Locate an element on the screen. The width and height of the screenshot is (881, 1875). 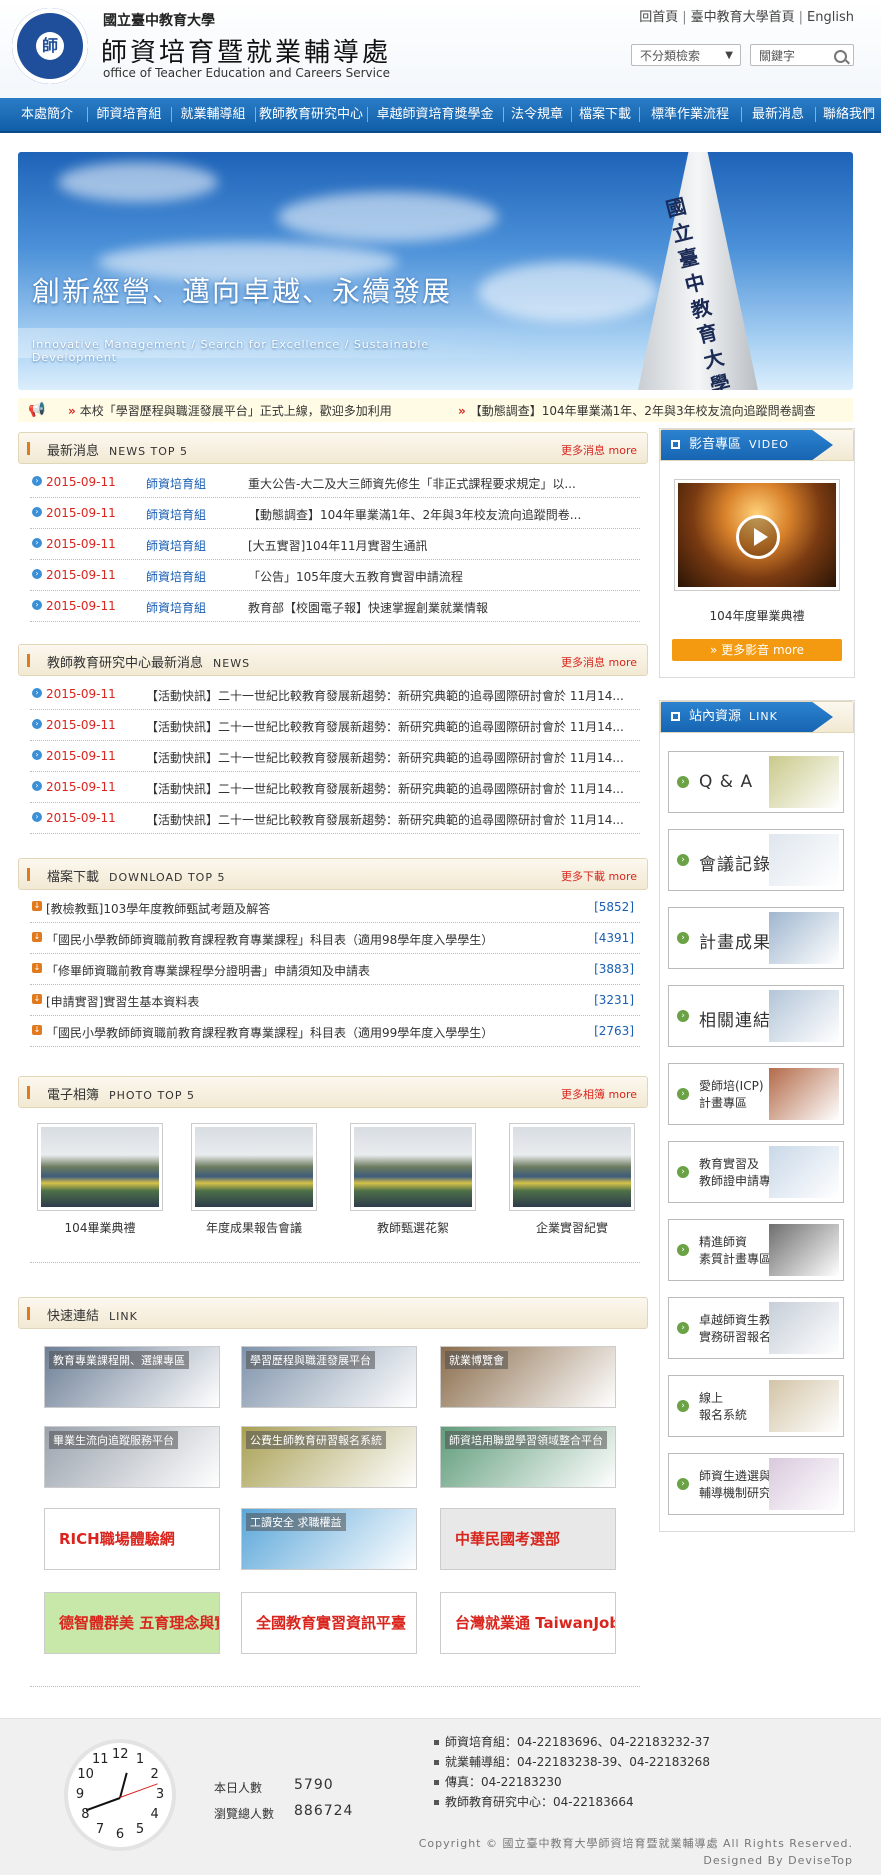
resource-link: › 計畫成果 is located at coordinates (756, 938).